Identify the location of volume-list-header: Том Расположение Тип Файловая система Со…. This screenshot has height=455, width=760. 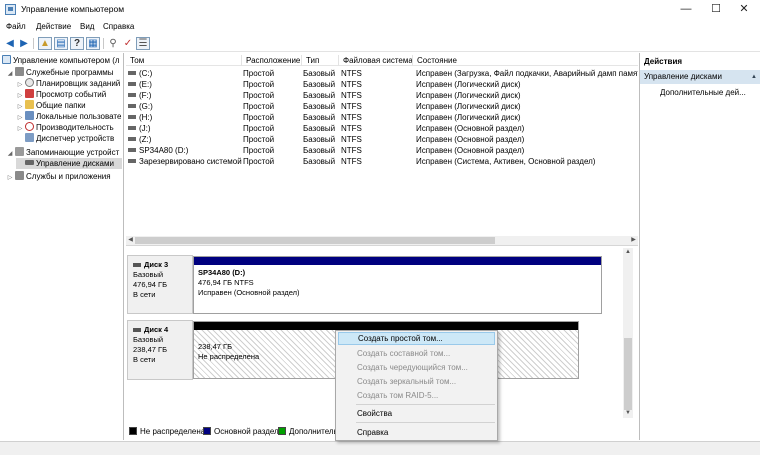
(382, 60).